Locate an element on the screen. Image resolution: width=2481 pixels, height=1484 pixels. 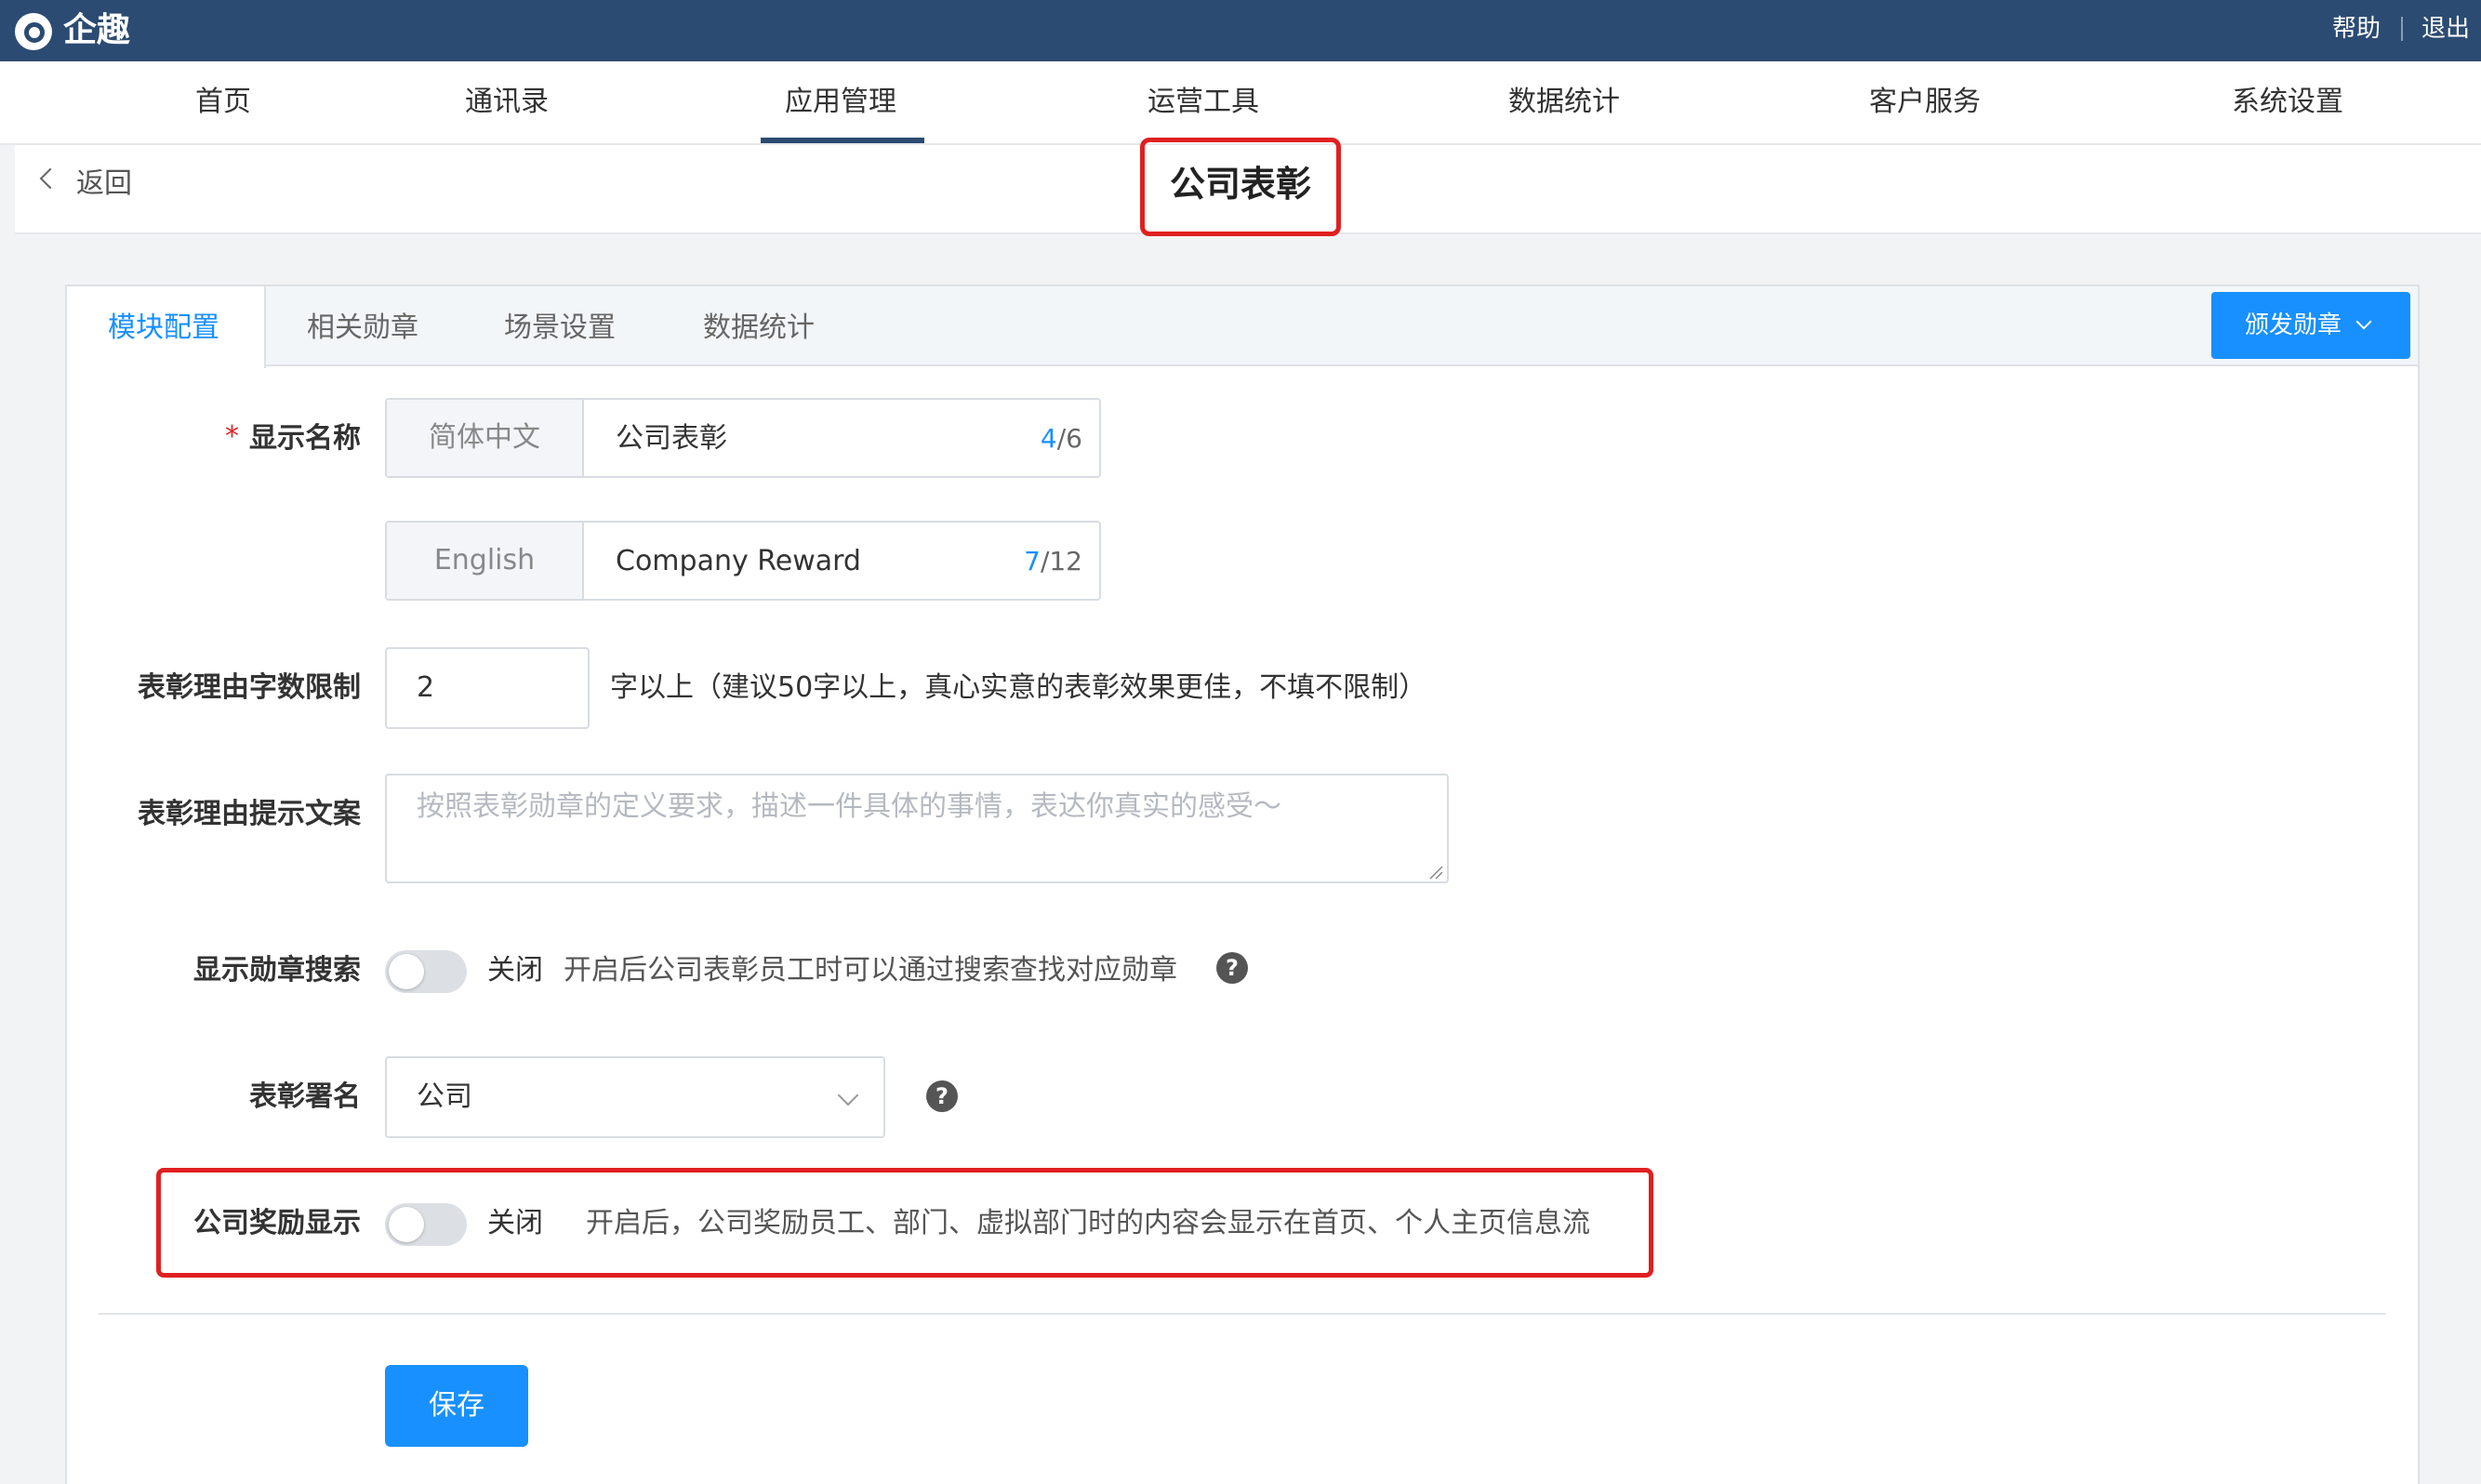
issue-badge-button: 颁发勋章 is located at coordinates (2310, 325).